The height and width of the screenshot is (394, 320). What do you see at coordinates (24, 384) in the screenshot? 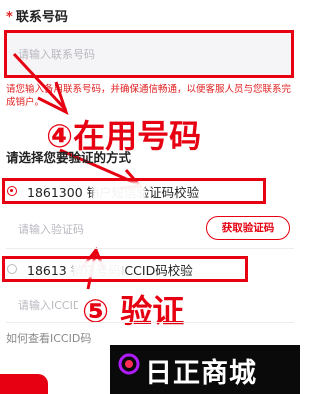
I see `bottom-submit-button` at bounding box center [24, 384].